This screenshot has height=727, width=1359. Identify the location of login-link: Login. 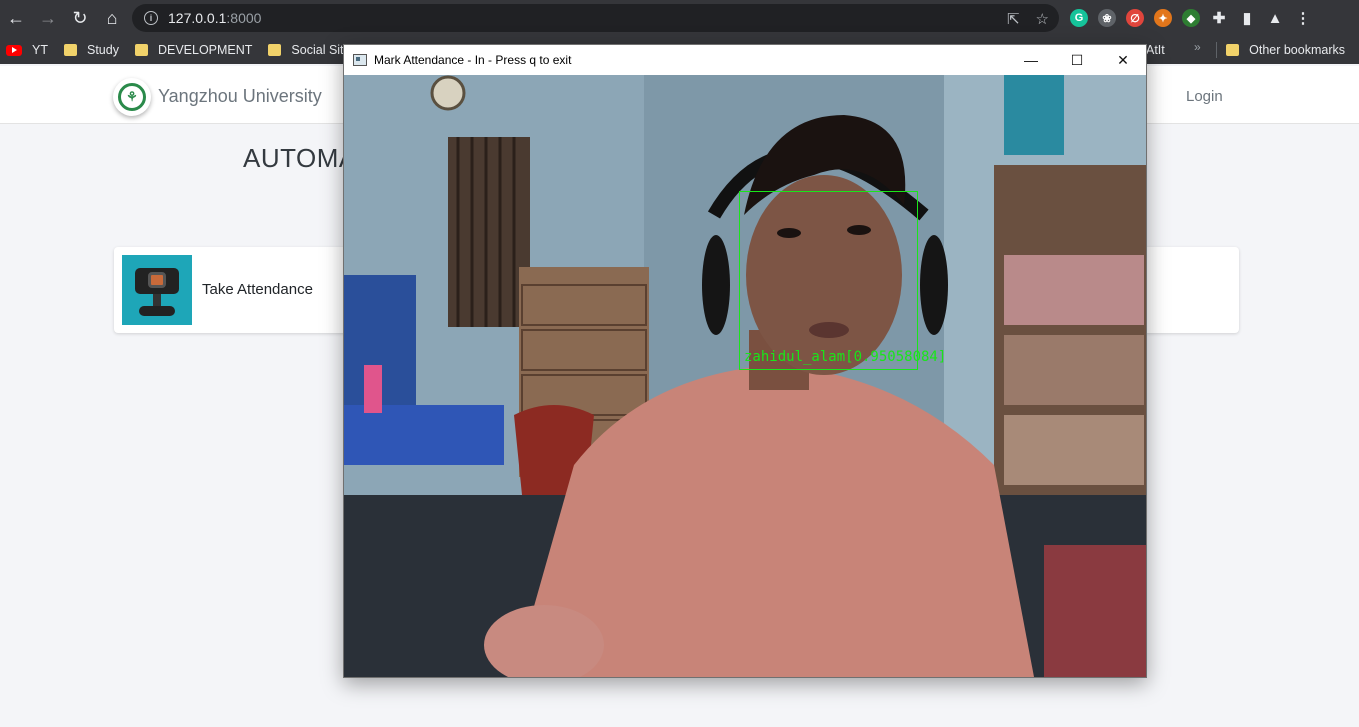
(1204, 96).